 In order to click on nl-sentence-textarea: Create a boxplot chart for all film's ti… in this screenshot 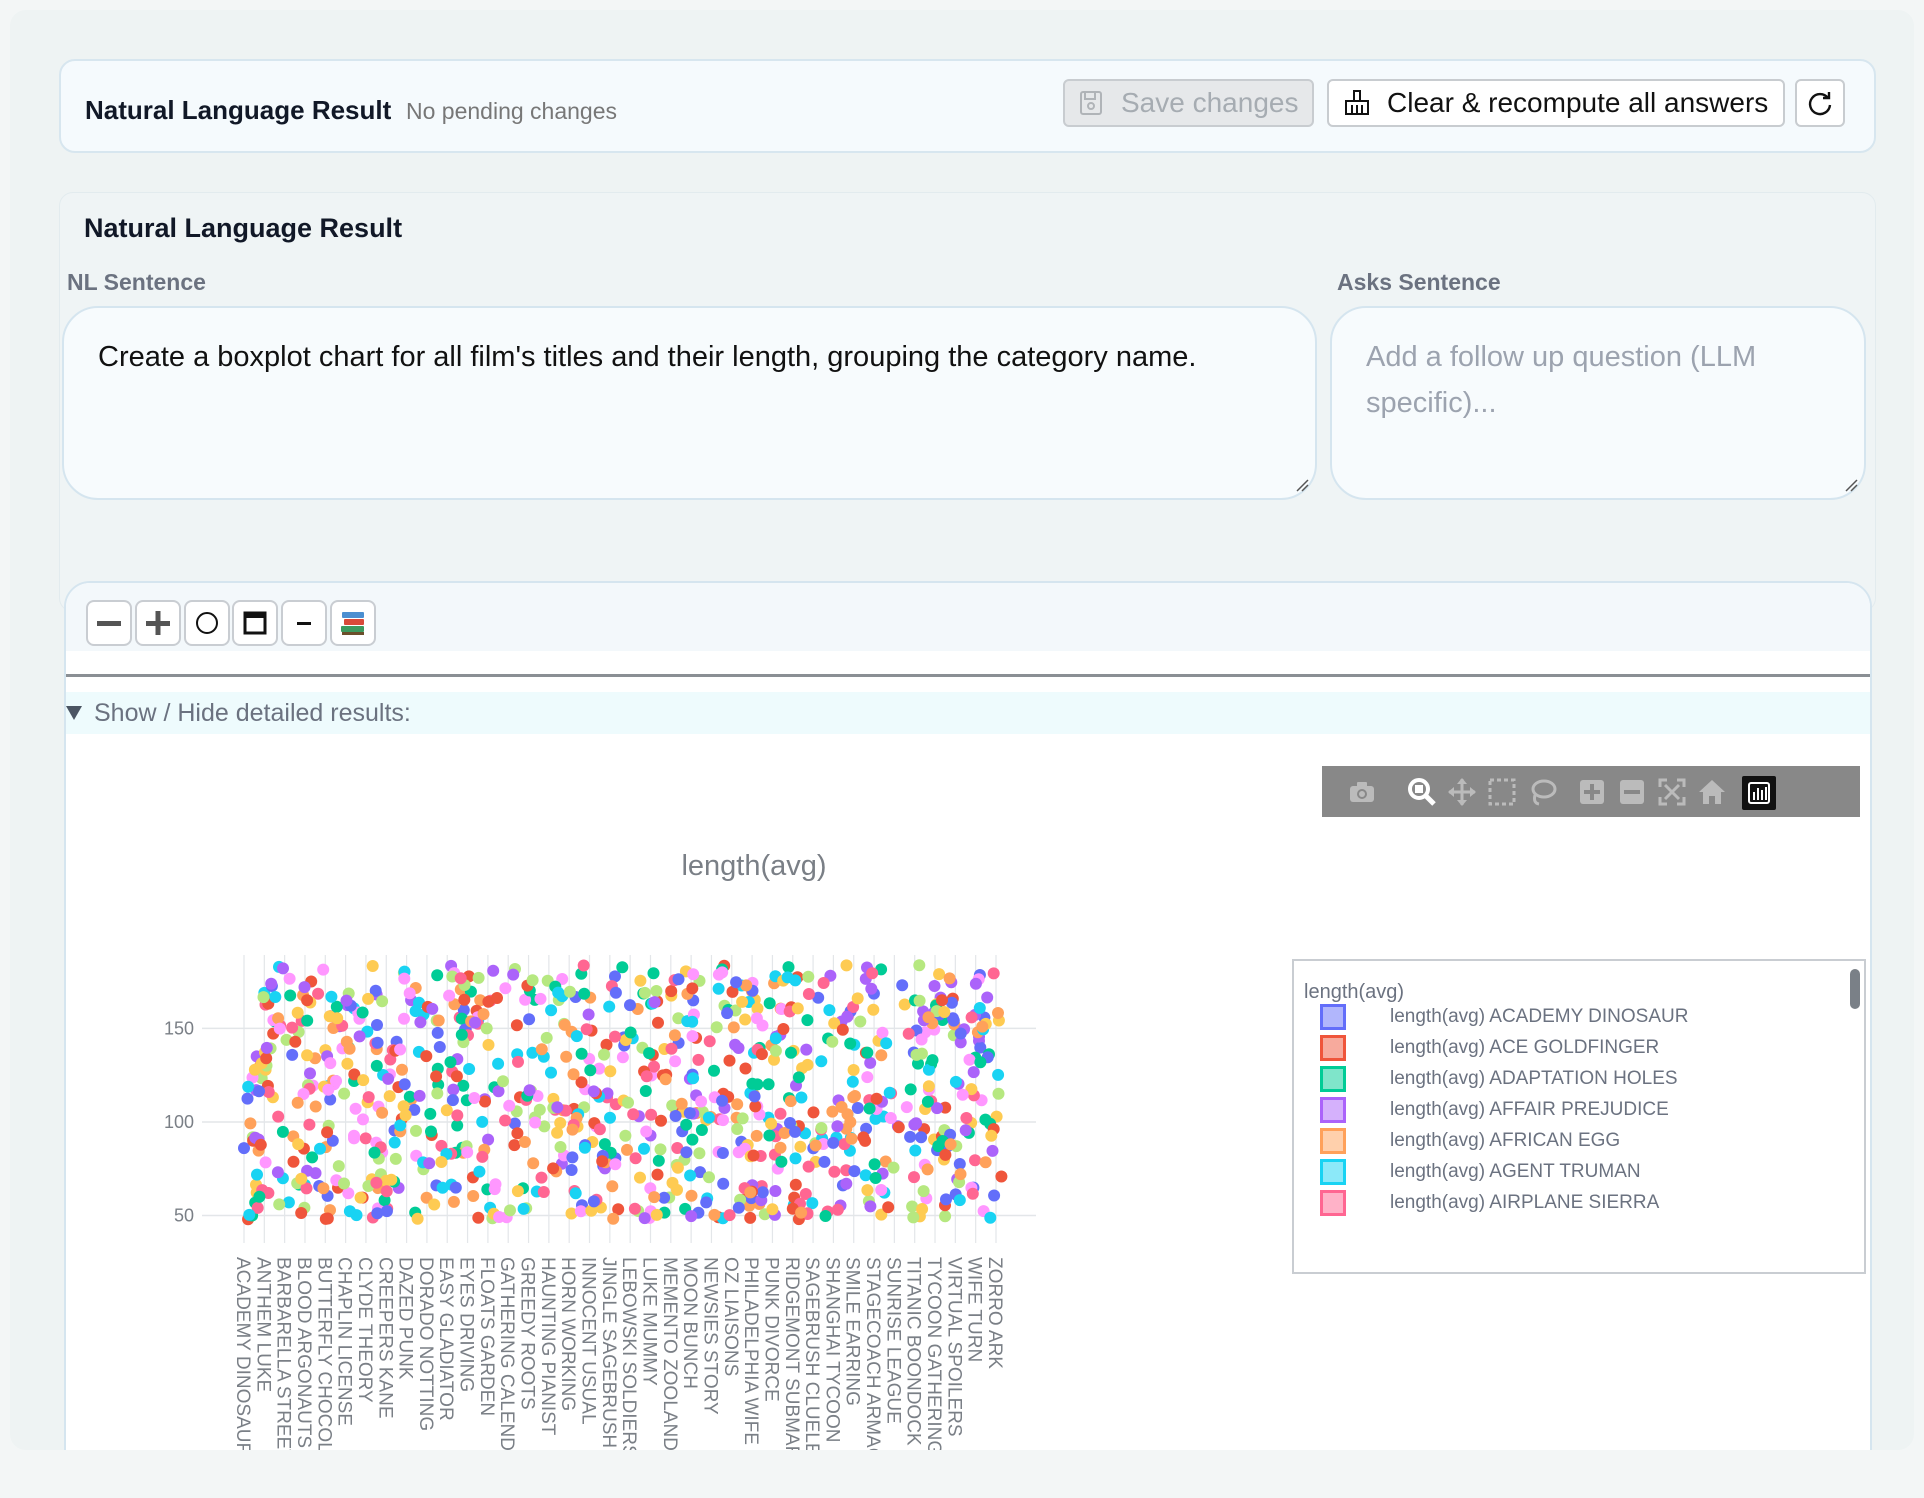, I will do `click(689, 403)`.